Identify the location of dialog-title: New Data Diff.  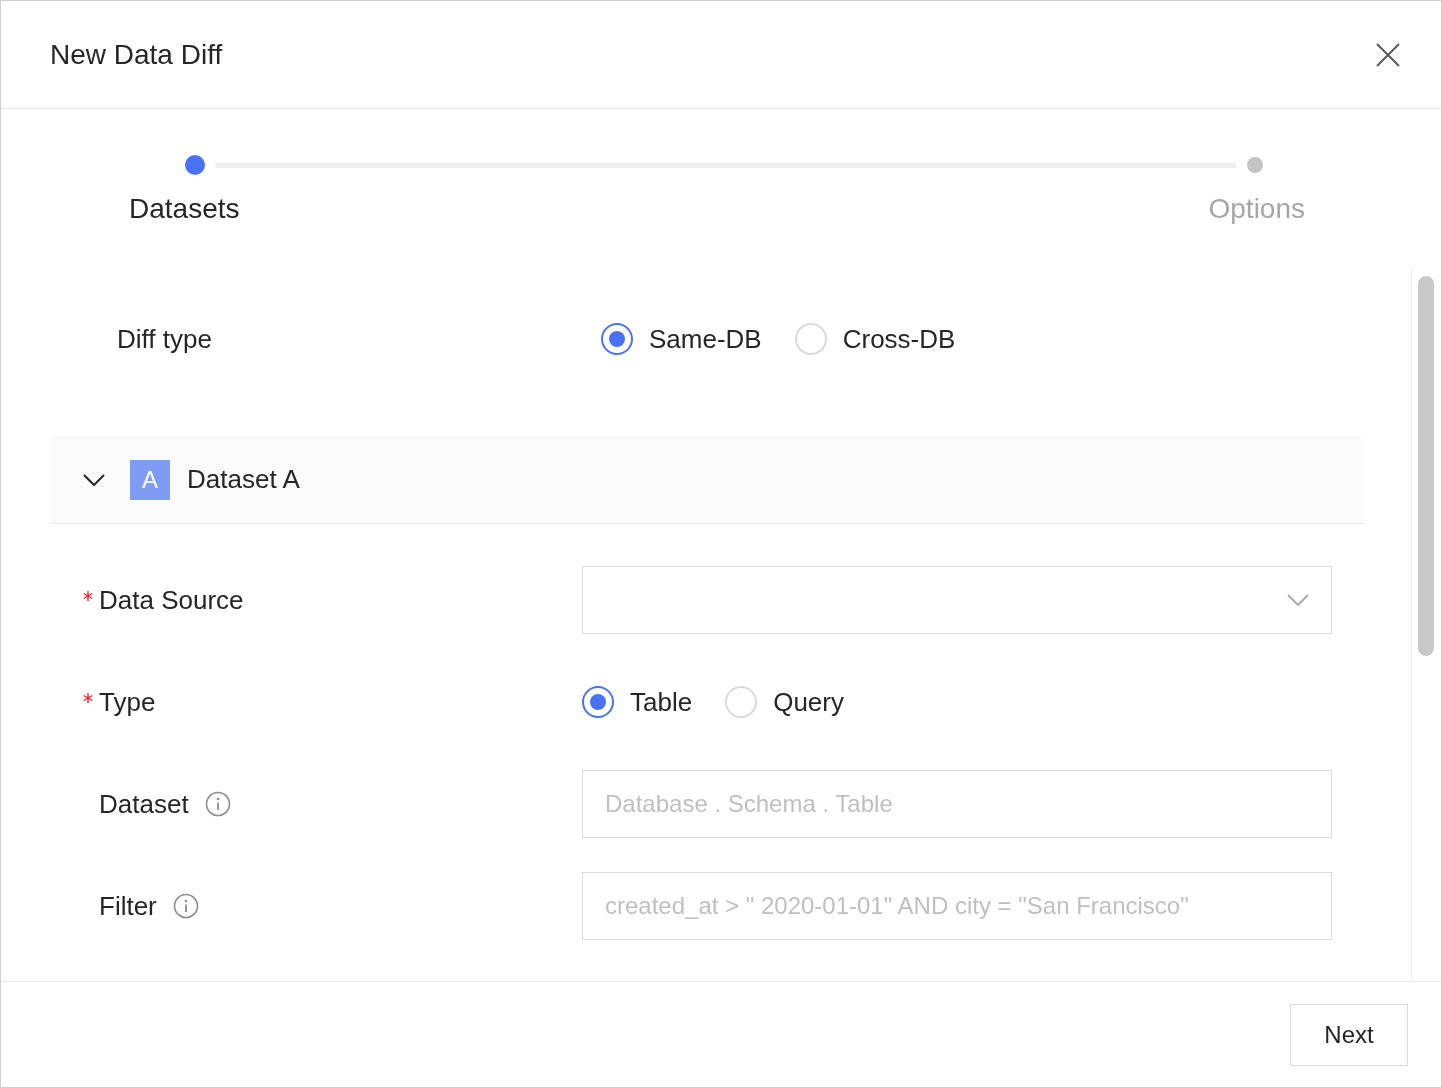
(136, 54).